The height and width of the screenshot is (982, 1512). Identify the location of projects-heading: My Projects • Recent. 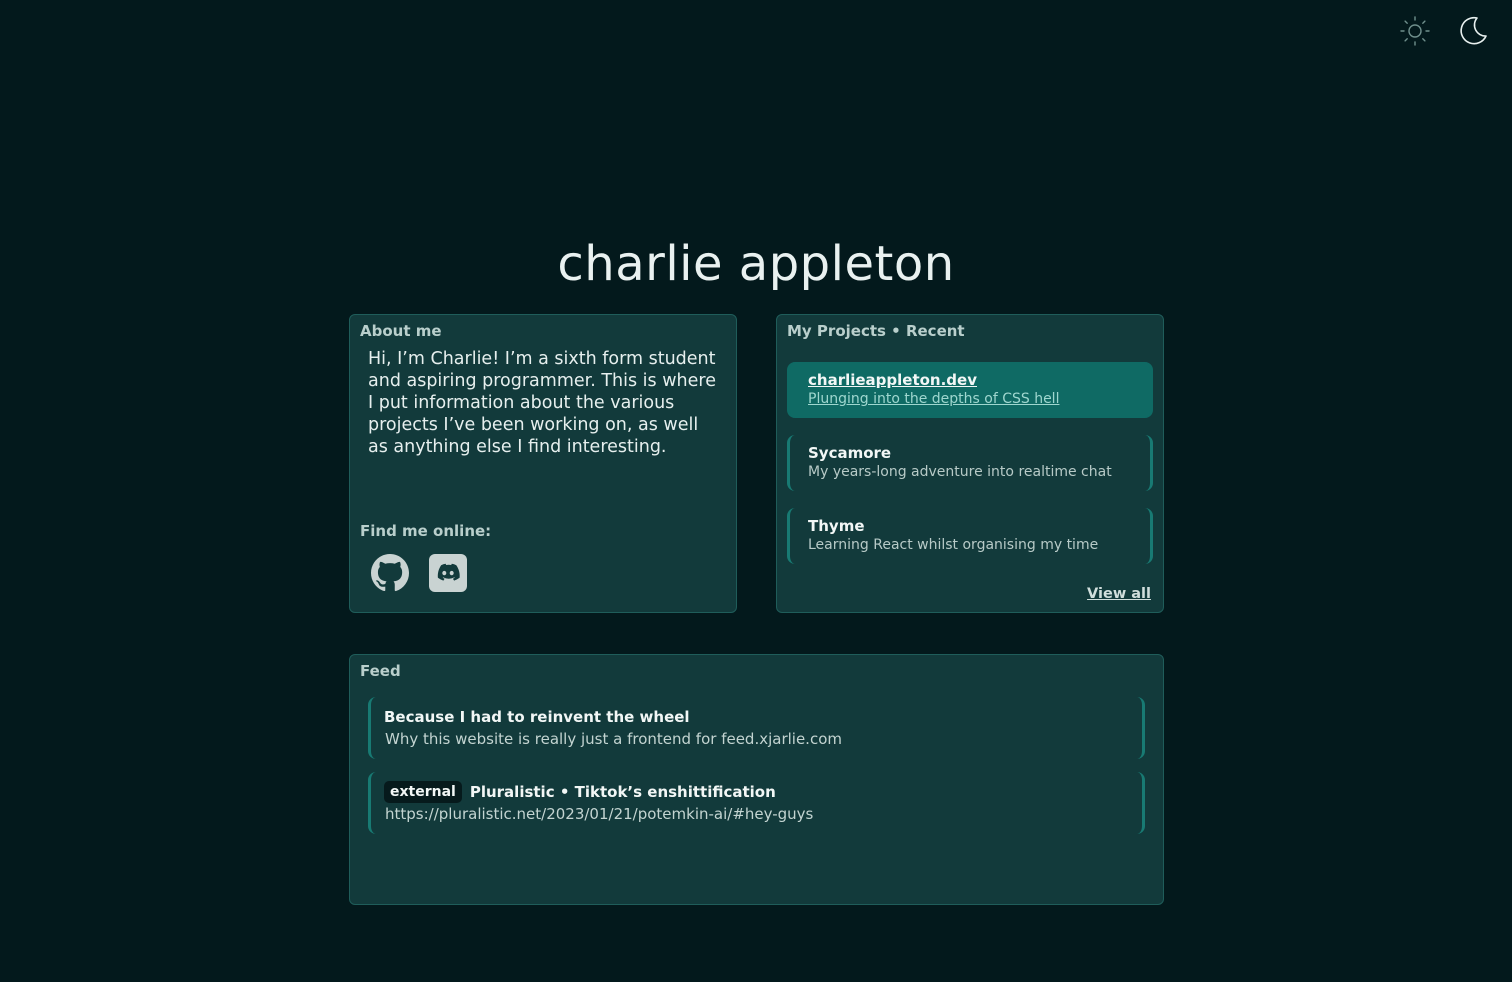
(876, 331).